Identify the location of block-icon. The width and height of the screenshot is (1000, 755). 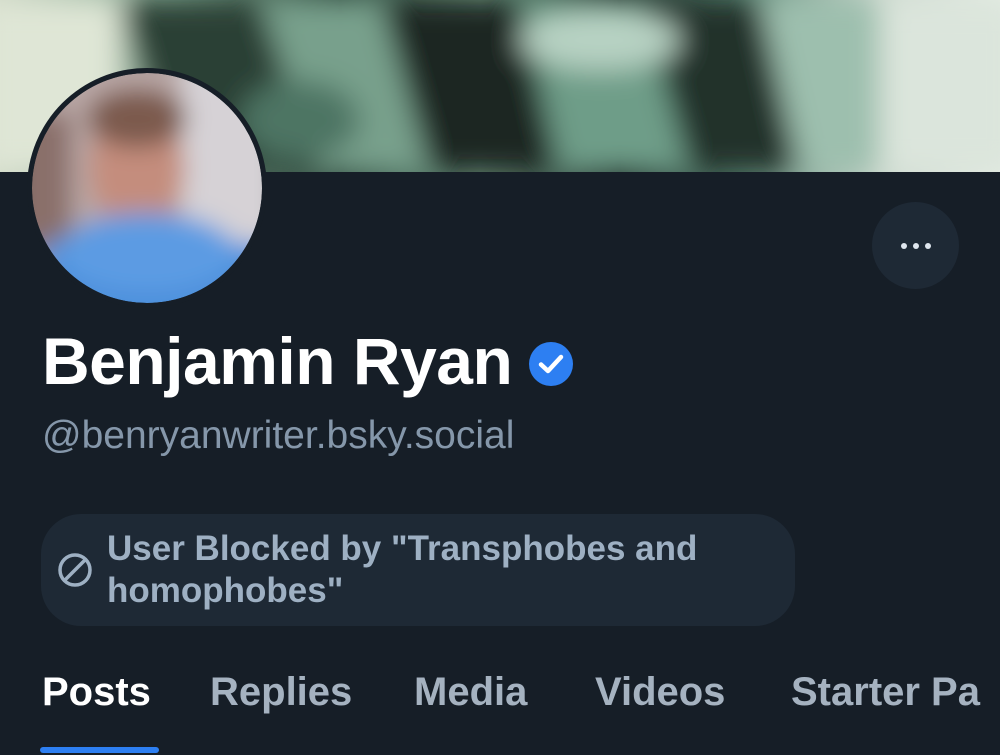
(75, 570).